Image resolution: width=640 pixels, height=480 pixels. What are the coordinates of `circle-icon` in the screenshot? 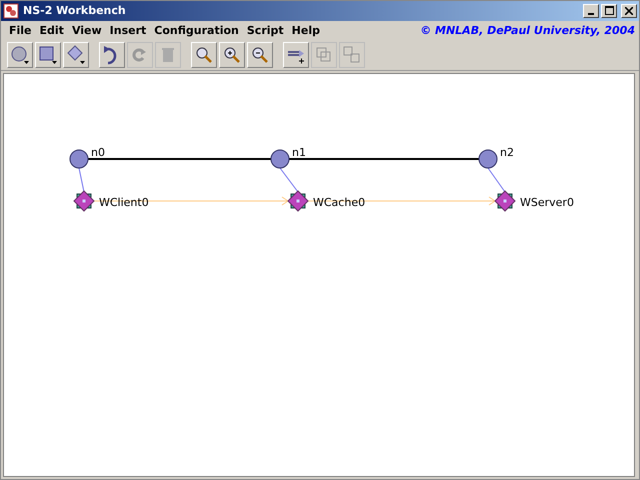 It's located at (20, 55).